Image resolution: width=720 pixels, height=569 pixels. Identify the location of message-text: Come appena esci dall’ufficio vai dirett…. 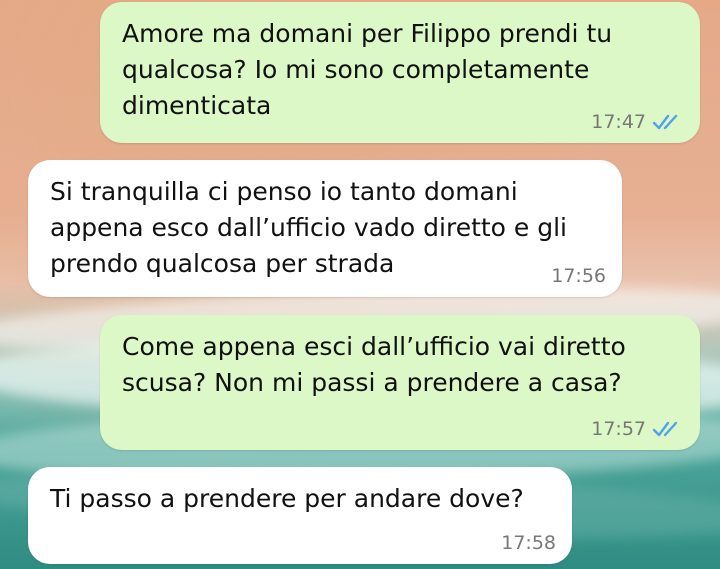
(374, 364).